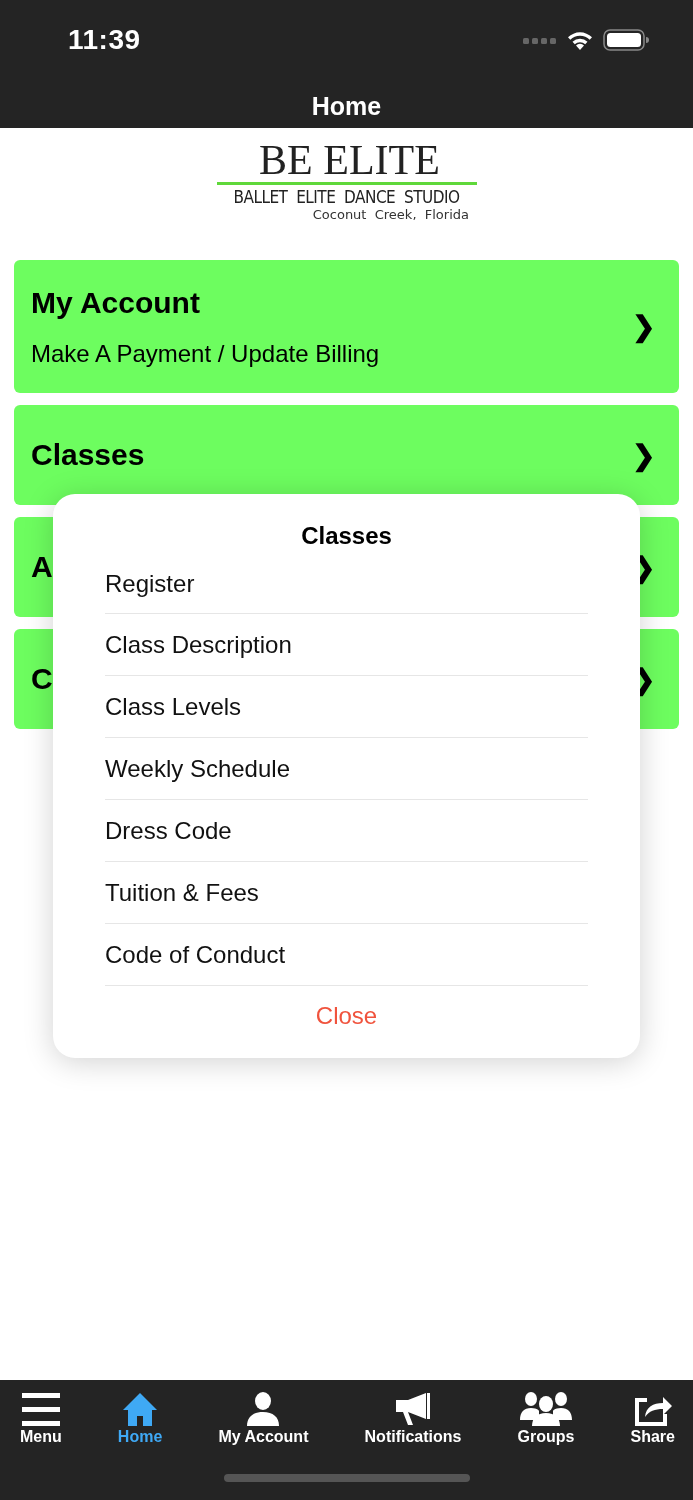  What do you see at coordinates (346, 588) in the screenshot?
I see `popup-option: Register` at bounding box center [346, 588].